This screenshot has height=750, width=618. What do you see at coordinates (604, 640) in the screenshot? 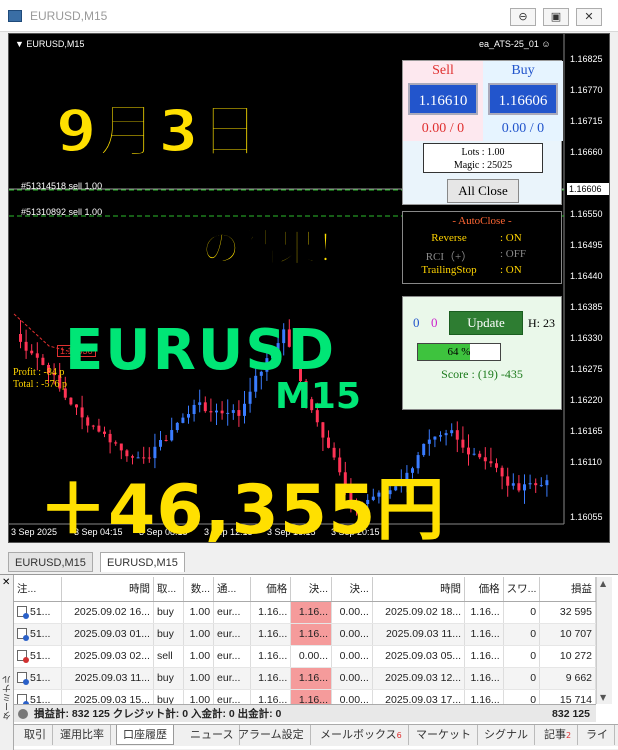
I see `table-scrollbar: ▲ ▼` at bounding box center [604, 640].